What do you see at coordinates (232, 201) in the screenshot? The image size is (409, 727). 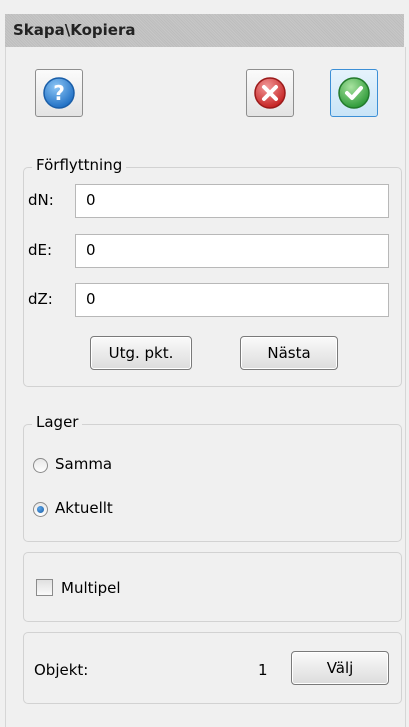 I see `dn-input: 0` at bounding box center [232, 201].